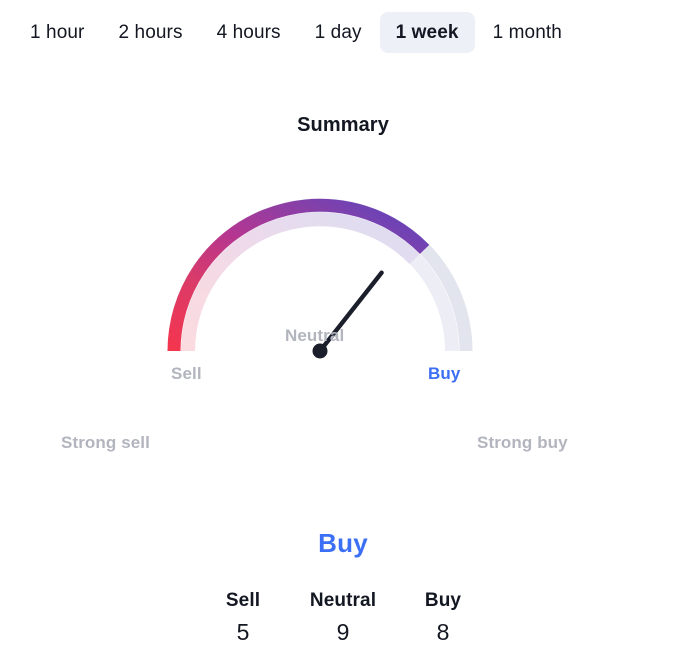 The height and width of the screenshot is (645, 686). I want to click on gauge-label-neutral: Neutral, so click(315, 335).